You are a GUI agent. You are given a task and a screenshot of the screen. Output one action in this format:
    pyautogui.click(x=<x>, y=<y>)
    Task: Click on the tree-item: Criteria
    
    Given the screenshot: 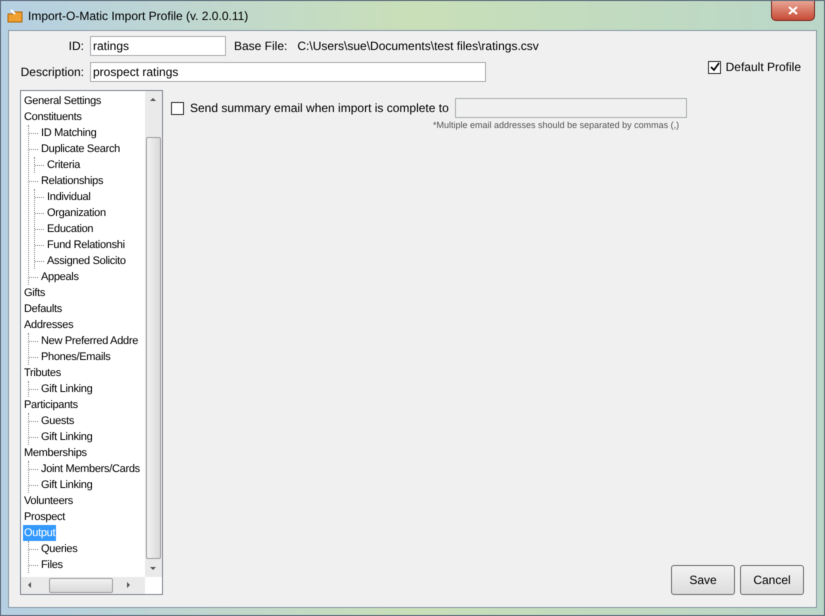 What is the action you would take?
    pyautogui.click(x=64, y=165)
    